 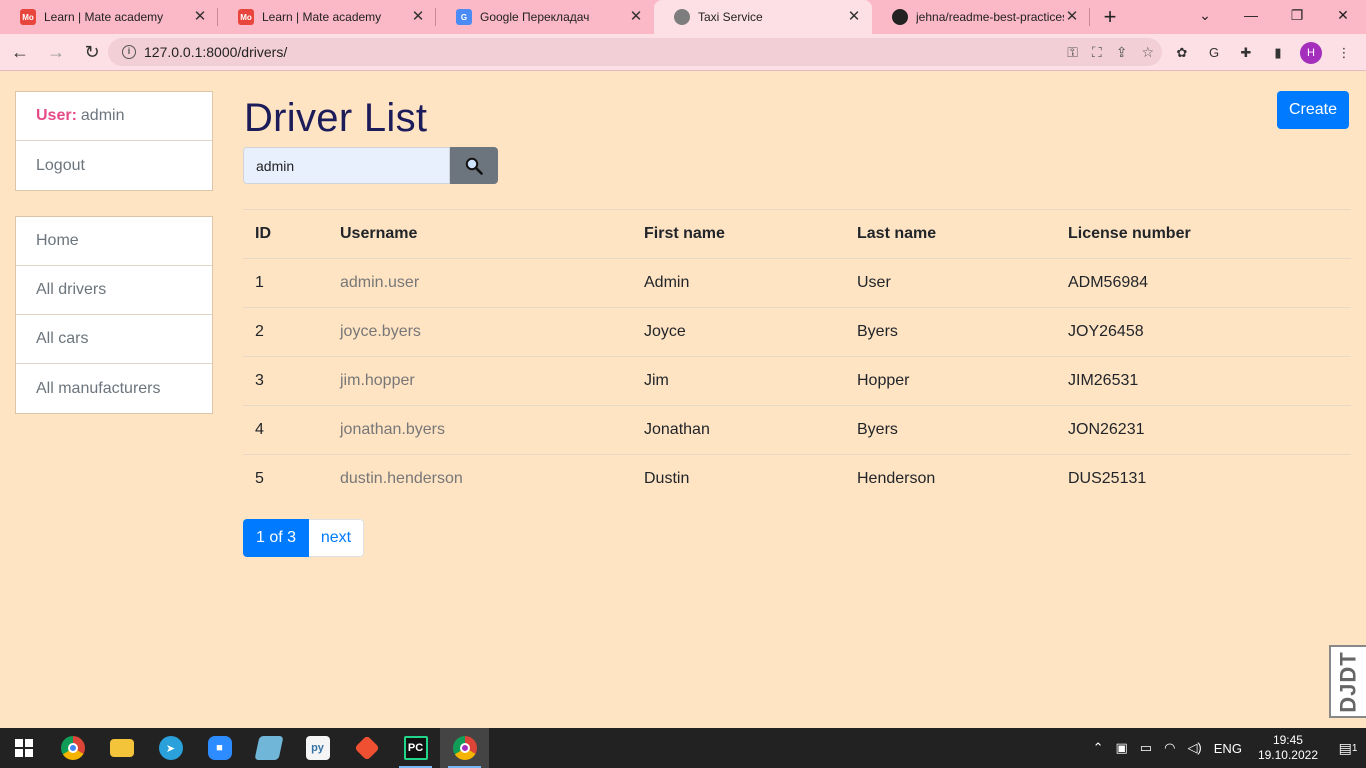 What do you see at coordinates (1205, 15) in the screenshot?
I see `tab-search-icon: ⌄` at bounding box center [1205, 15].